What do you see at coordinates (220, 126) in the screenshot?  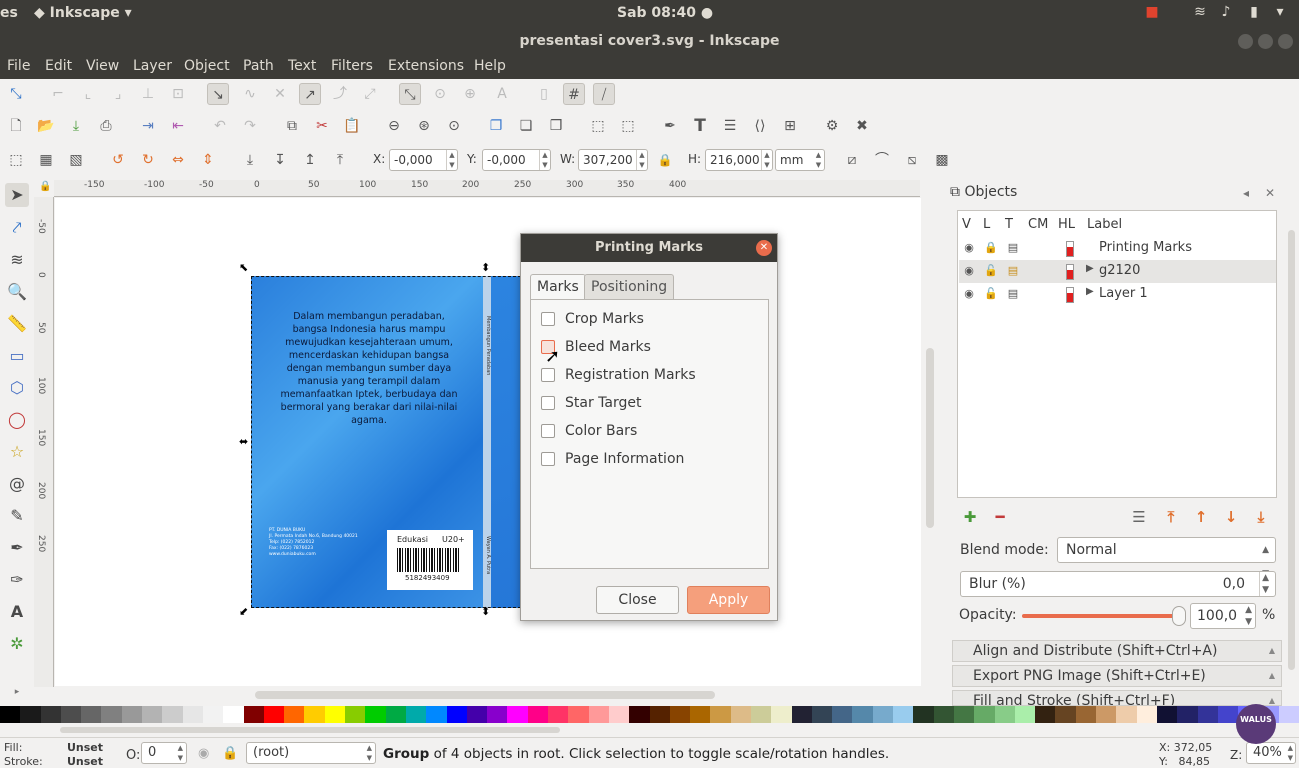 I see `undo-icon: ↶` at bounding box center [220, 126].